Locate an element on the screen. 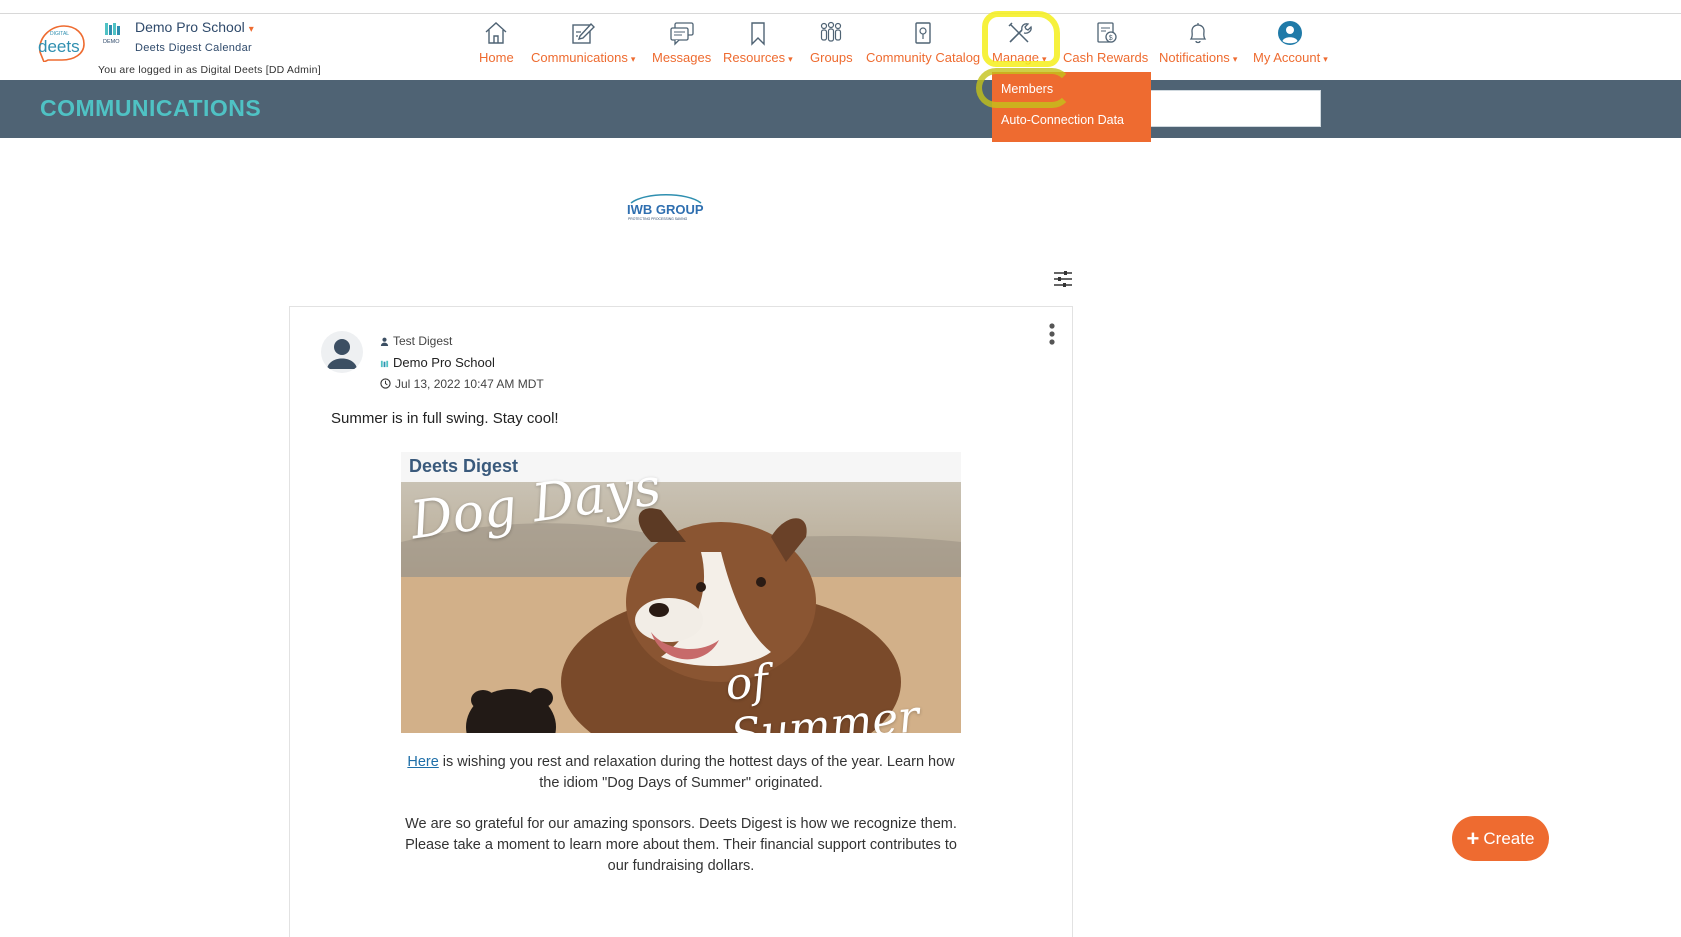 This screenshot has width=1681, height=937. svg-text: IWB GROUP is located at coordinates (665, 209).